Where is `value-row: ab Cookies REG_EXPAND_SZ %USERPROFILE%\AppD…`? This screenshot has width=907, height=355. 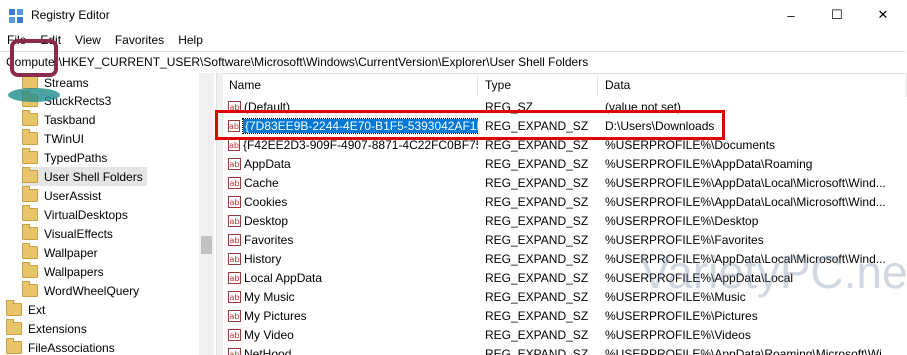
value-row: ab Cookies REG_EXPAND_SZ %USERPROFILE%\AppD… is located at coordinates (564, 201).